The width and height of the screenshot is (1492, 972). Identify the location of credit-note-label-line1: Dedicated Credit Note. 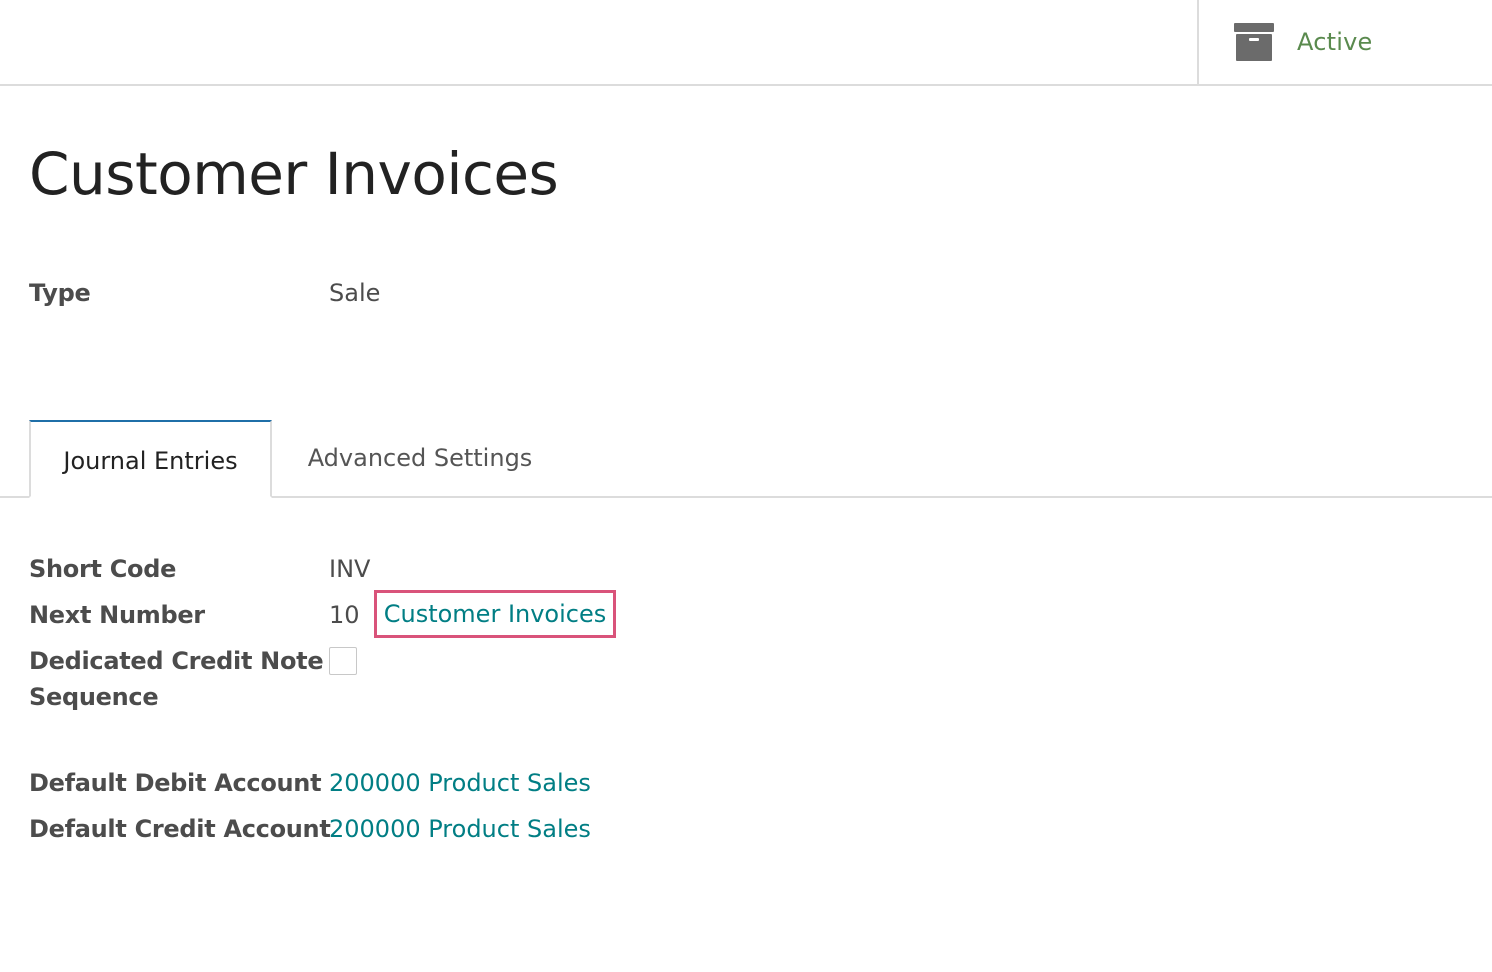
(176, 661).